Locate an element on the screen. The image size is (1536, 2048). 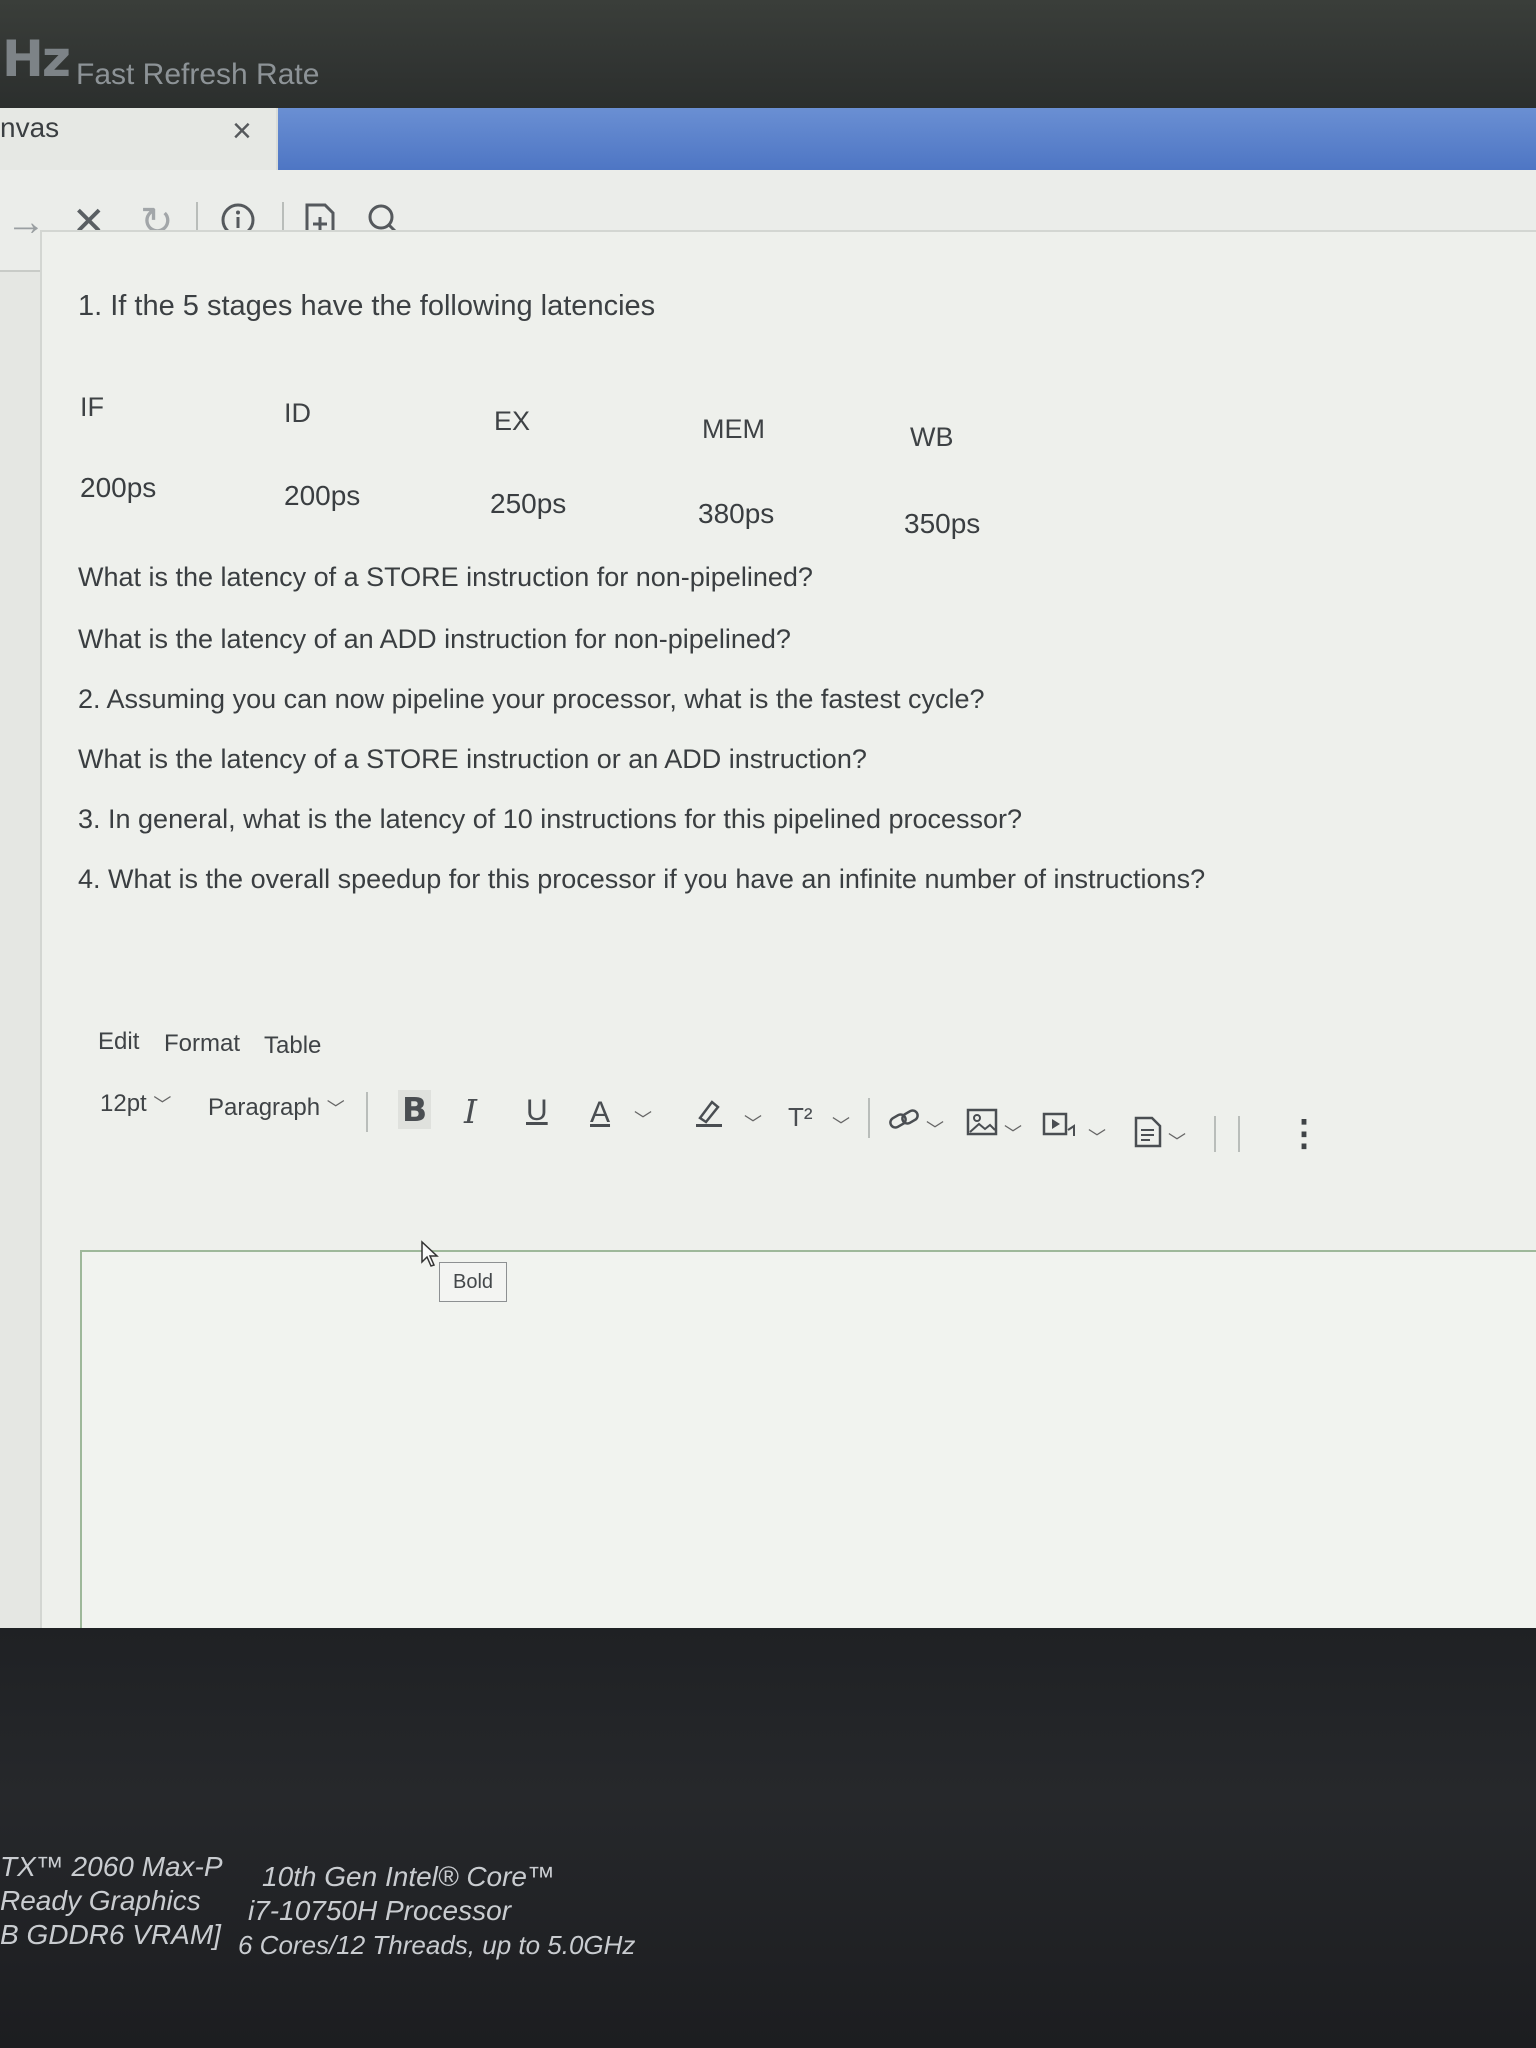
block-format-select: Paragraph ﹀ is located at coordinates (276, 1108).